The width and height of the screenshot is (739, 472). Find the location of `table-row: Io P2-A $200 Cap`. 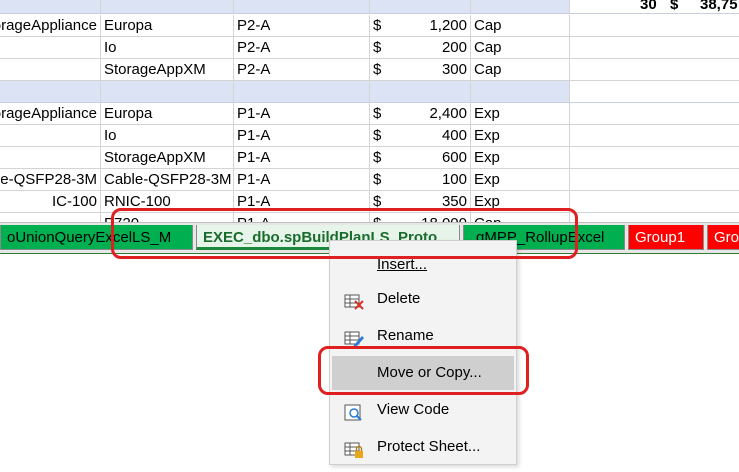

table-row: Io P2-A $200 Cap is located at coordinates (369, 48).